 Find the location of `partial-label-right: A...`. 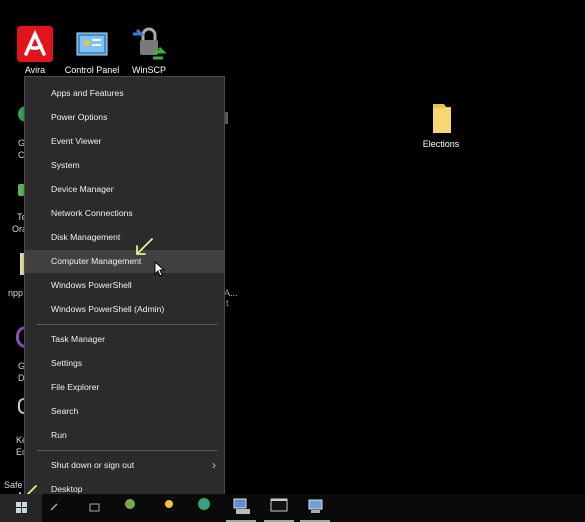

partial-label-right: A... is located at coordinates (231, 293).